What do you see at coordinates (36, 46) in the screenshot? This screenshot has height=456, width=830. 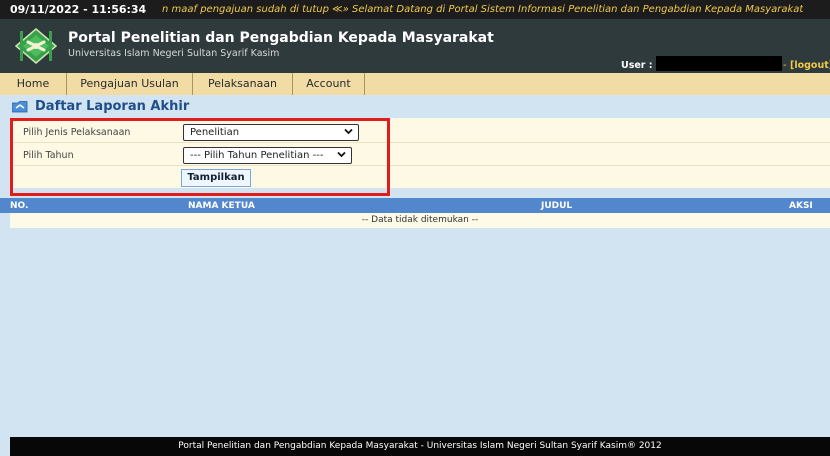 I see `uin-logo-icon` at bounding box center [36, 46].